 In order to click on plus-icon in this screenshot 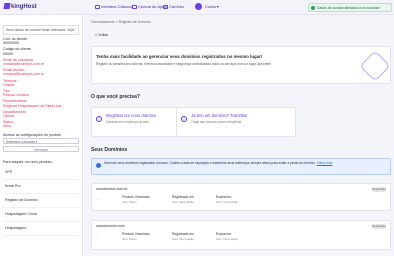, I will do `click(99, 119)`.